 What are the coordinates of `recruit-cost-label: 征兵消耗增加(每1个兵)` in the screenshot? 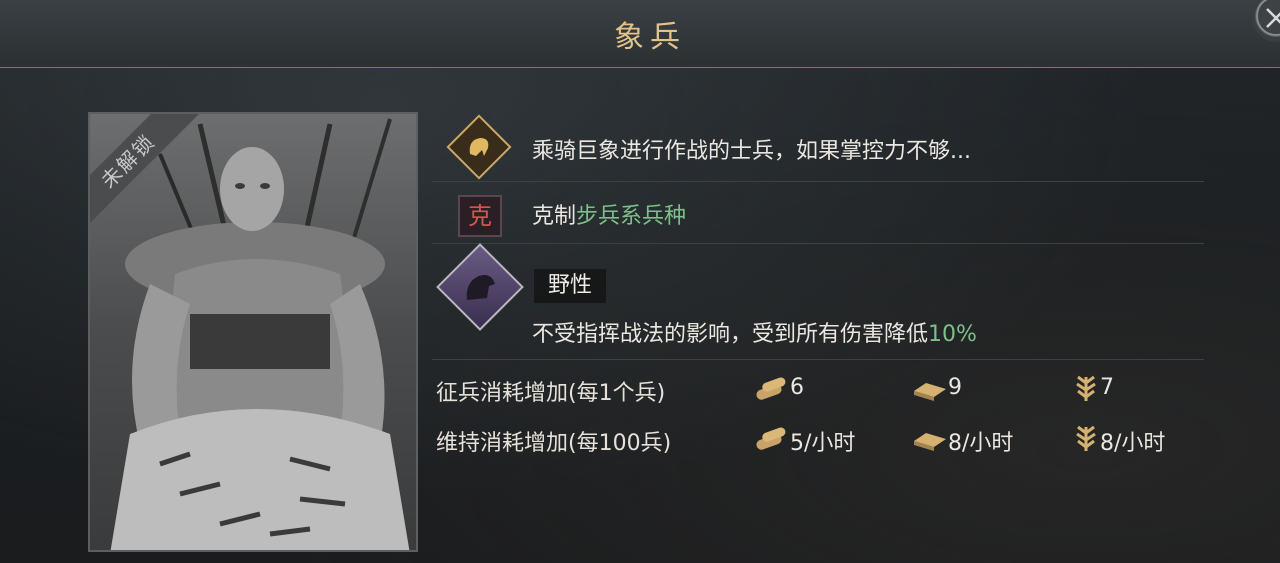 It's located at (551, 393).